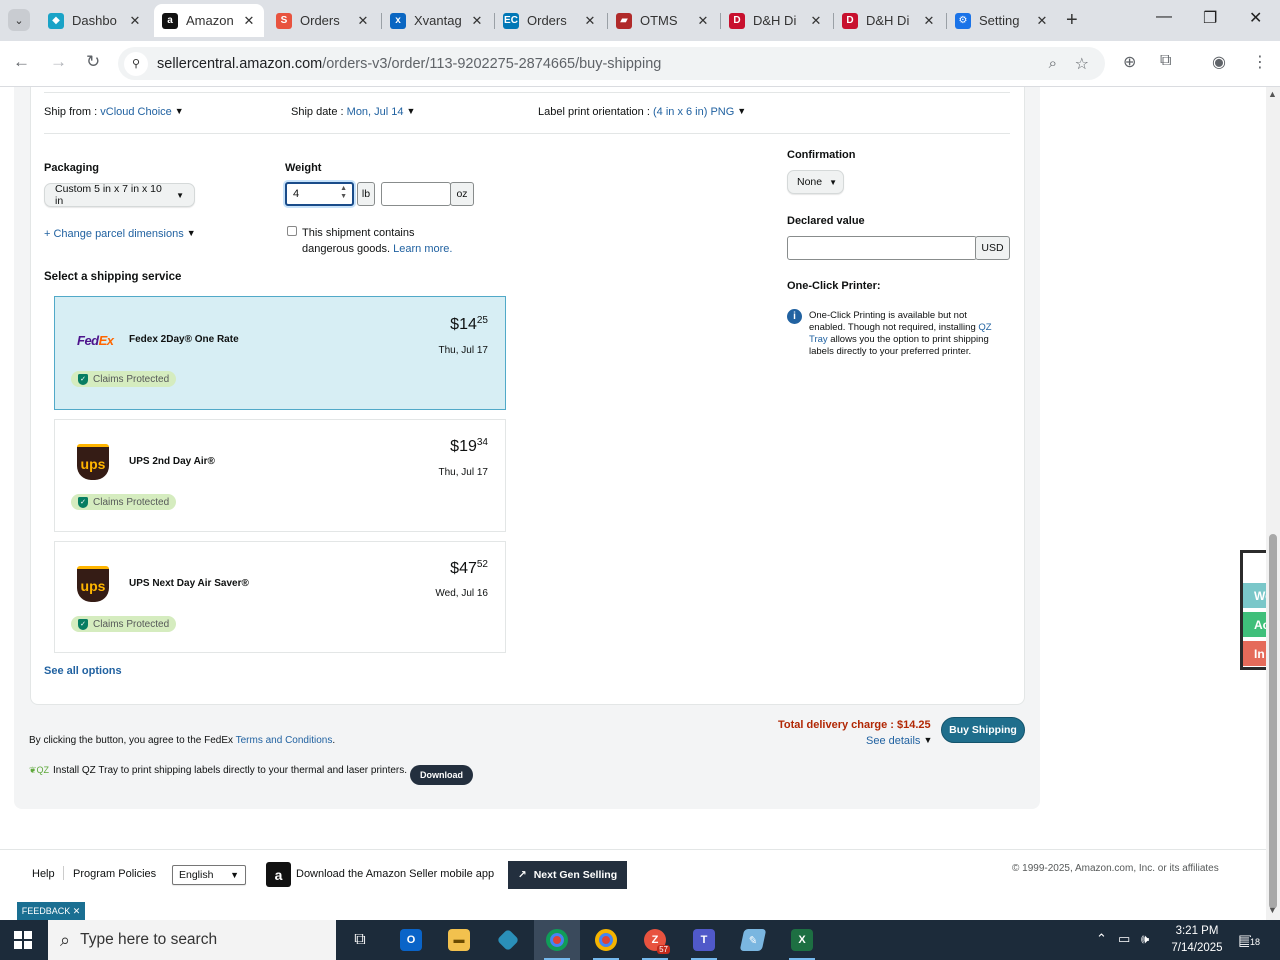  What do you see at coordinates (51, 911) in the screenshot?
I see `feedback-button: FEEDBACK ✕` at bounding box center [51, 911].